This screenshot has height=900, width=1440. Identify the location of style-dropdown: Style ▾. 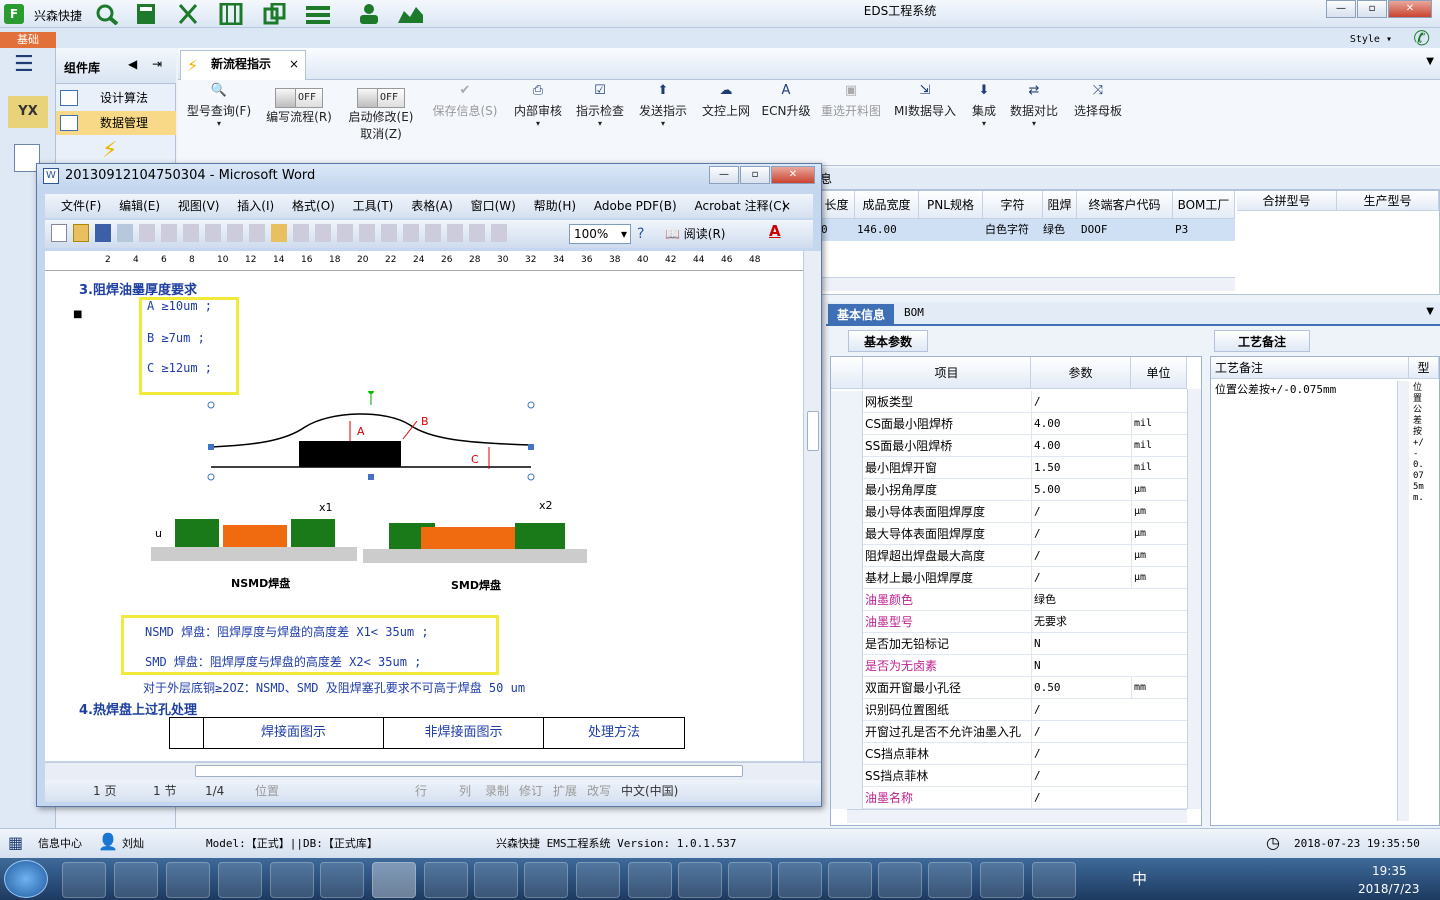
(1371, 39).